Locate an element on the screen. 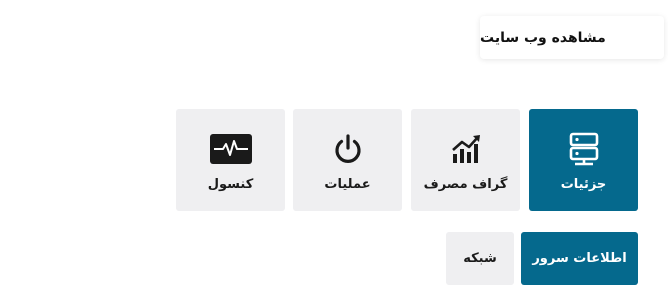 Image resolution: width=668 pixels, height=295 pixels. view-website-button: مشاهده وب سایت is located at coordinates (572, 37).